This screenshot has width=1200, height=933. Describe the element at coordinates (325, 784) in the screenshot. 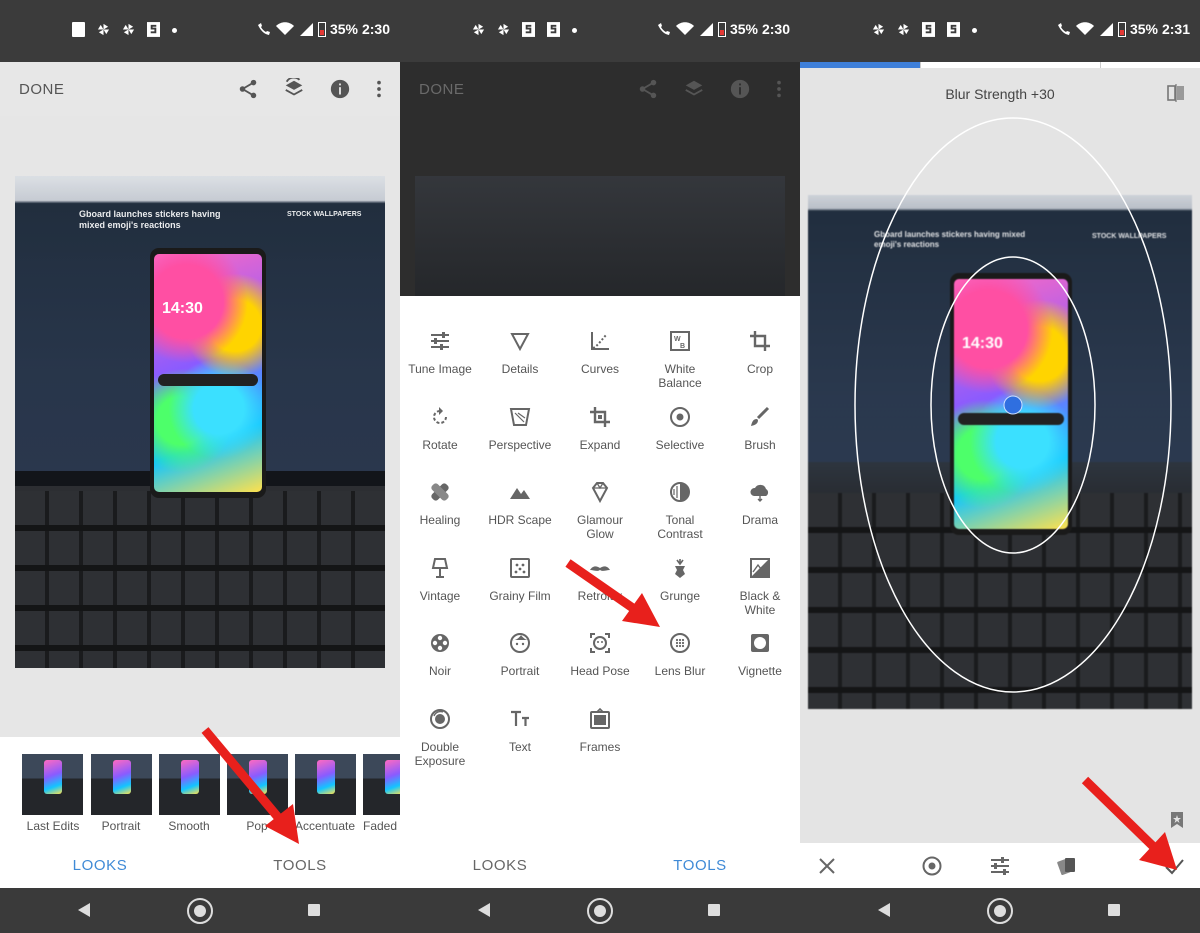

I see `look-thumb-accentuate` at that location.